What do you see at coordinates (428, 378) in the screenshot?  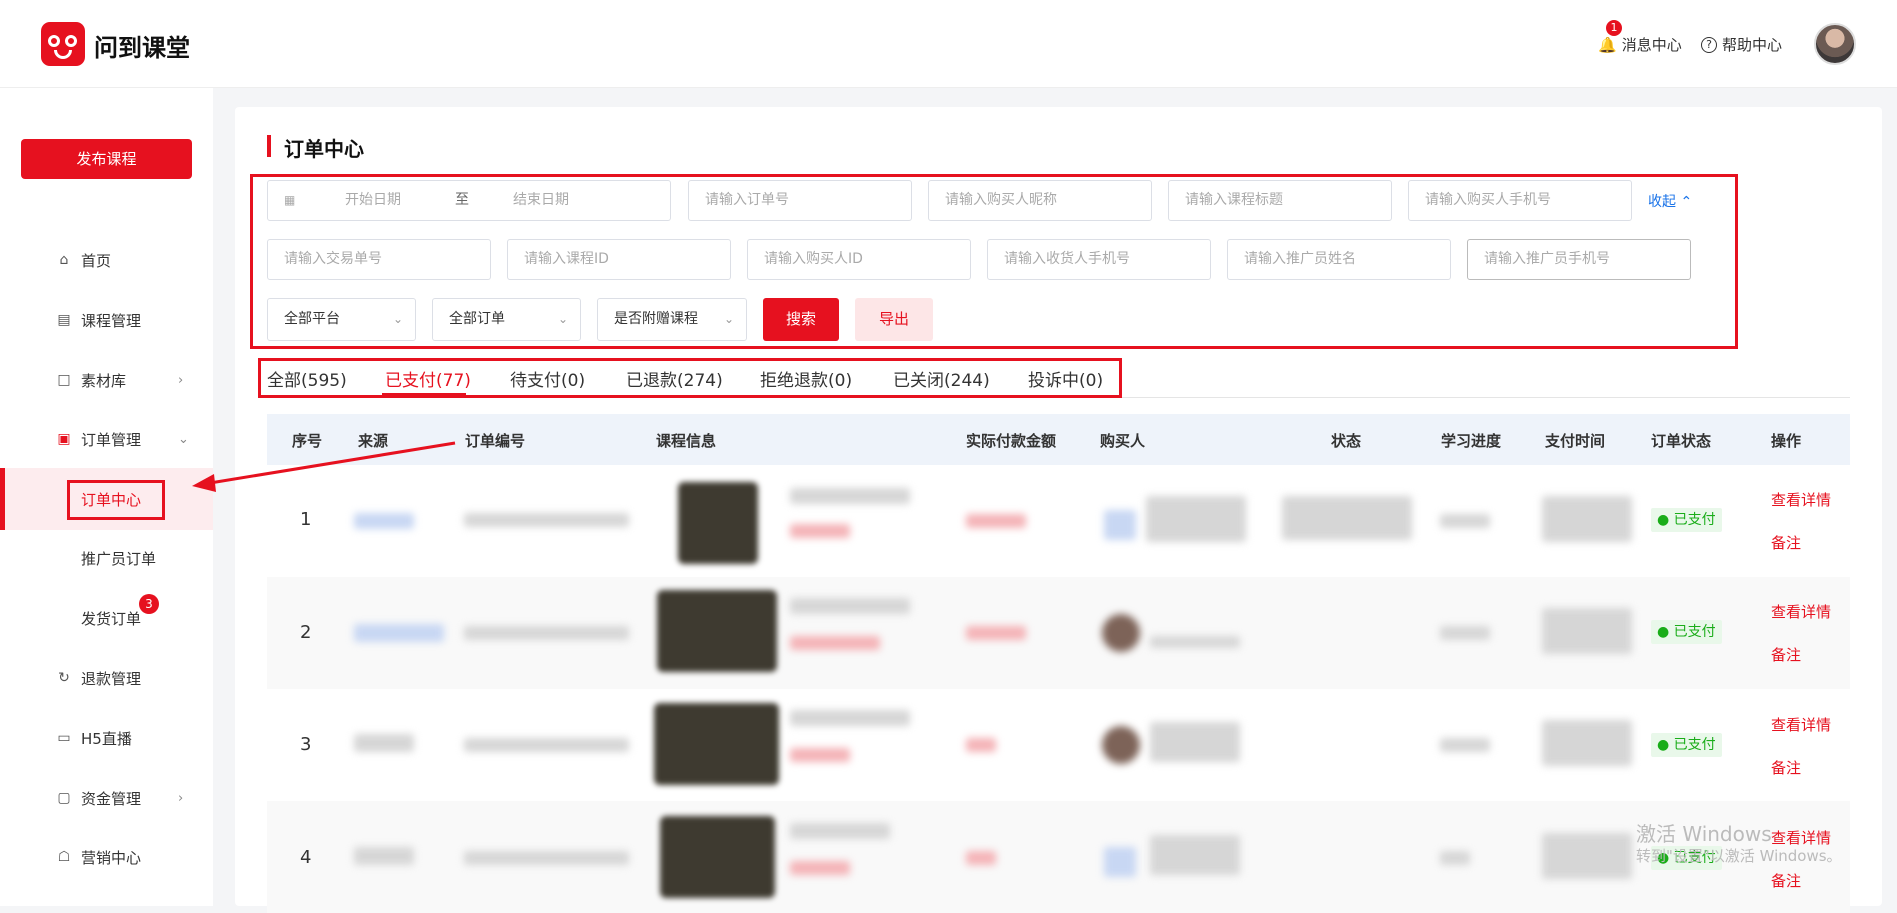 I see `tab-paid: 已支付(77)` at bounding box center [428, 378].